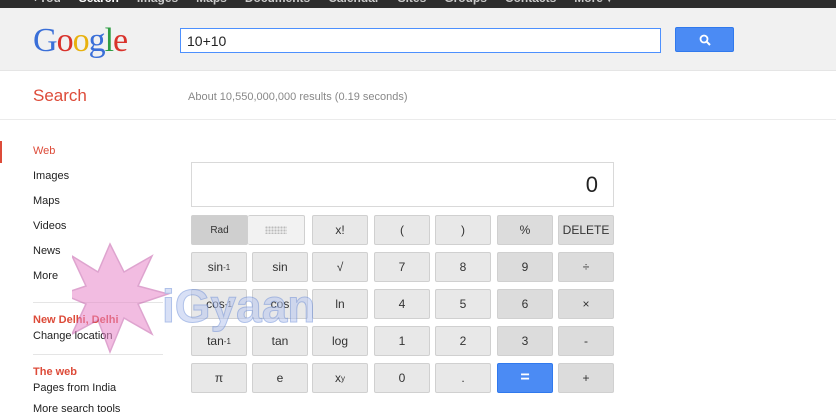 The width and height of the screenshot is (836, 416). I want to click on calc-key: 1, so click(402, 341).